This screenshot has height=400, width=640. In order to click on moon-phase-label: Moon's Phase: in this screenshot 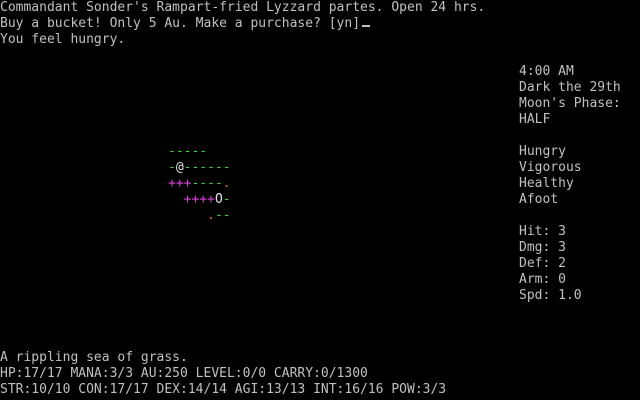, I will do `click(570, 103)`.